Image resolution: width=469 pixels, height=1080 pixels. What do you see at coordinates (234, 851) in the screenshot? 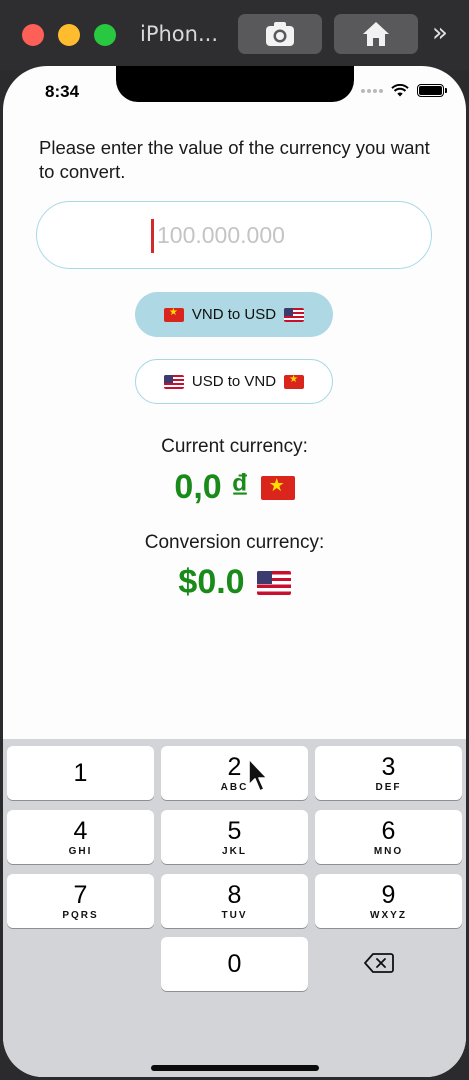
I see `key-letters: JKL` at bounding box center [234, 851].